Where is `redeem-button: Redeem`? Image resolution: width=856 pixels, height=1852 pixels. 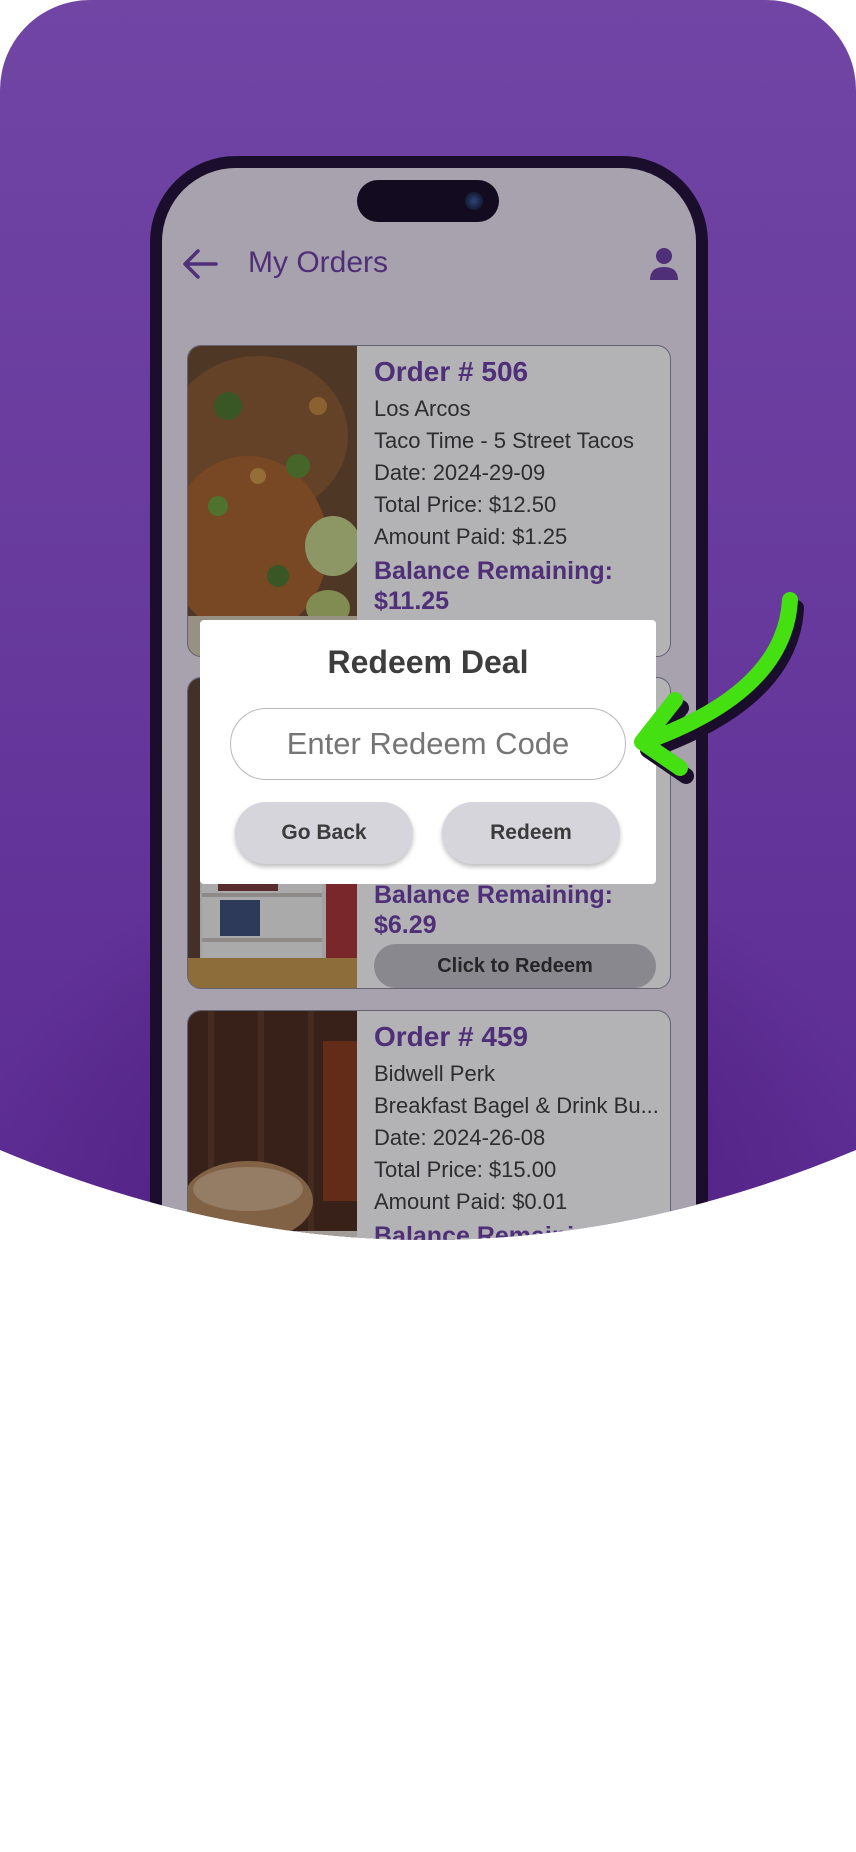 redeem-button: Redeem is located at coordinates (531, 833).